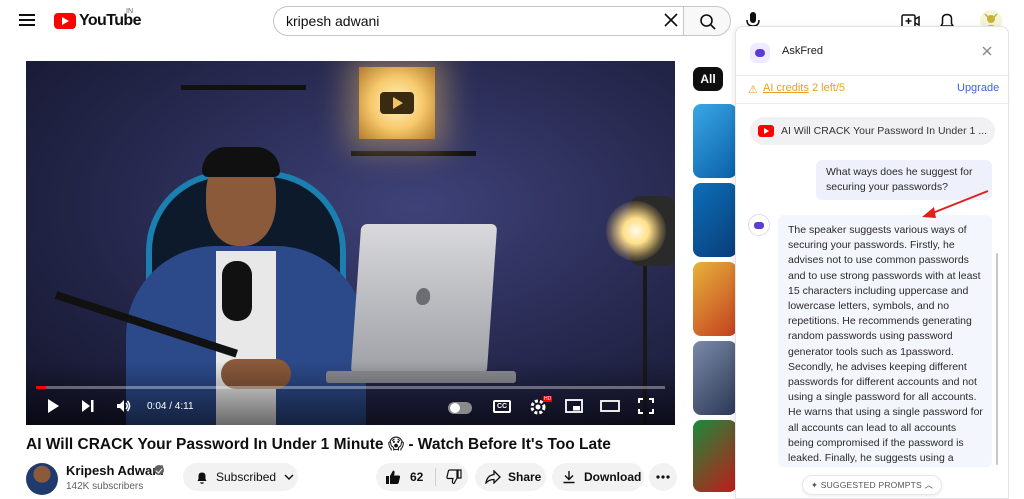  What do you see at coordinates (708, 79) in the screenshot?
I see `filter-chip-all: All` at bounding box center [708, 79].